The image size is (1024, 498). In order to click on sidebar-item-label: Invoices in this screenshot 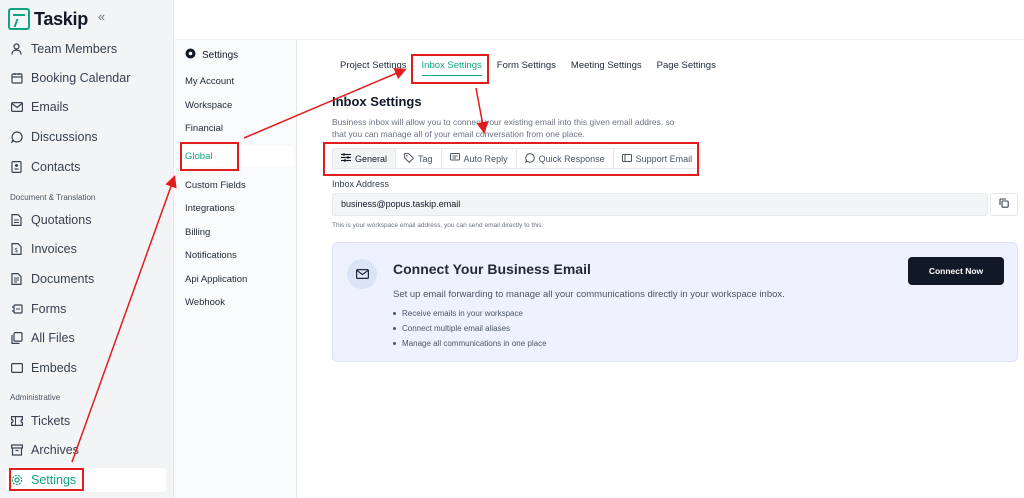, I will do `click(54, 249)`.